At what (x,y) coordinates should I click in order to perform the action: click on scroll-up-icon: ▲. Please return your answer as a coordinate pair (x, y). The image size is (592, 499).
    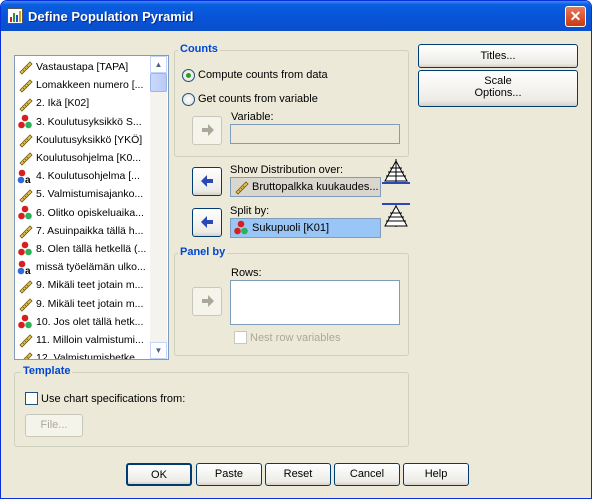
    Looking at the image, I should click on (158, 64).